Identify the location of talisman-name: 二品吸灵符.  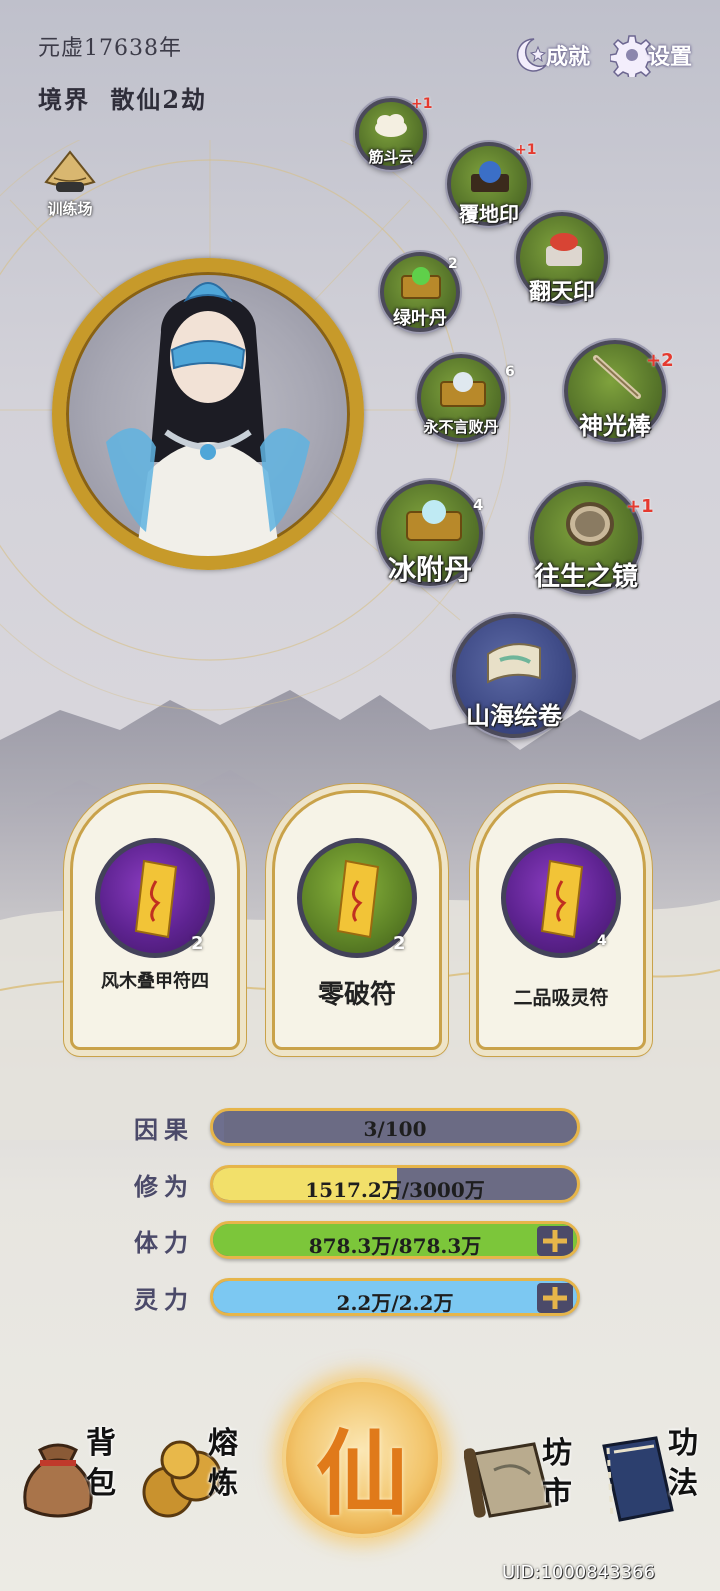
(561, 998).